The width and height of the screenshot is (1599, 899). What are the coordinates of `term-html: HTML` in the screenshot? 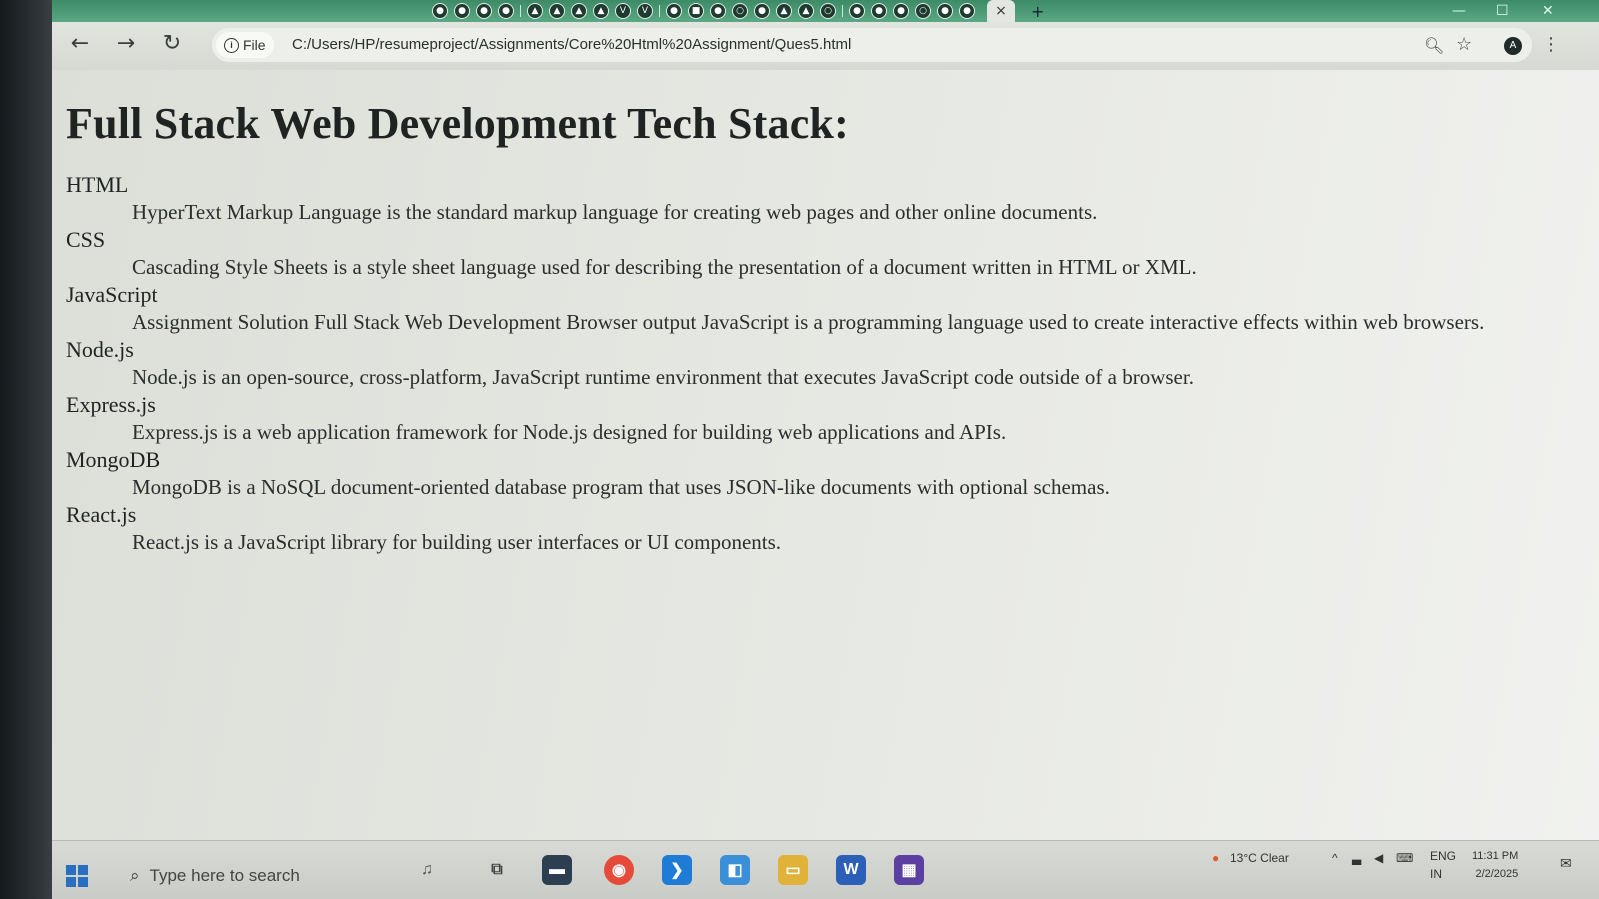 It's located at (97, 184).